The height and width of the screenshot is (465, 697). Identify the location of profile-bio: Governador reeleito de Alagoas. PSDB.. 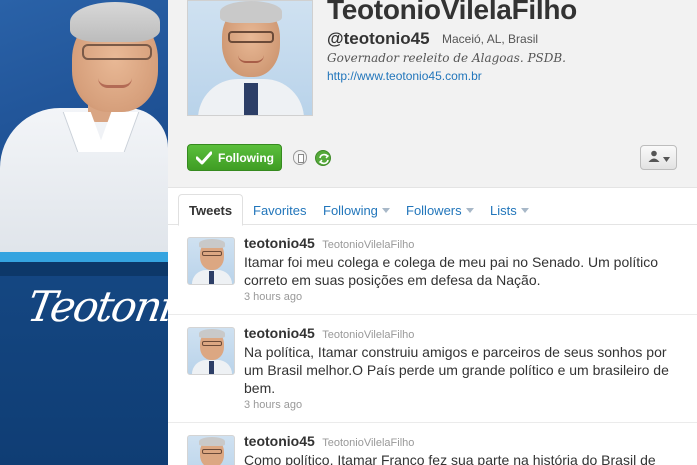
(446, 58).